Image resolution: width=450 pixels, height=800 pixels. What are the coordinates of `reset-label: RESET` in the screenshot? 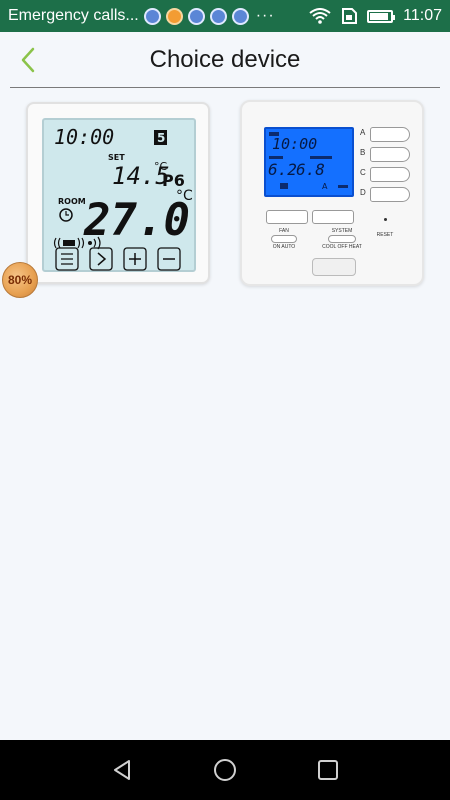 It's located at (385, 235).